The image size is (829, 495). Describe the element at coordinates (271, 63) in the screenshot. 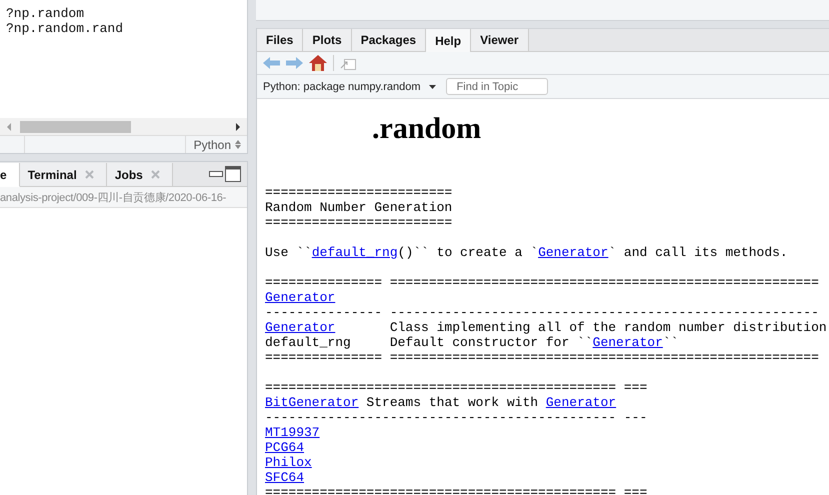

I see `back-arrow-icon` at that location.